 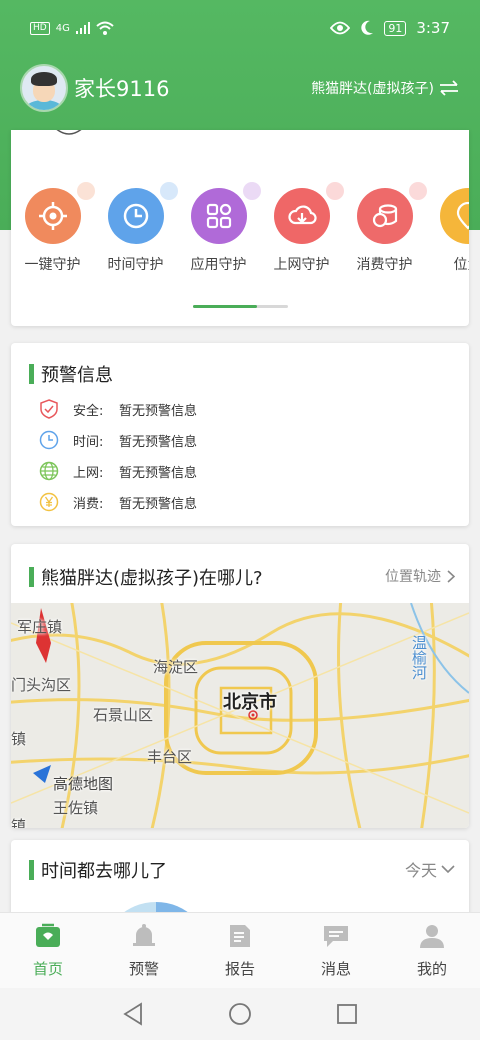 I want to click on app-header: 家长9116 熊猫胖达(虚拟孩子), so click(x=240, y=88).